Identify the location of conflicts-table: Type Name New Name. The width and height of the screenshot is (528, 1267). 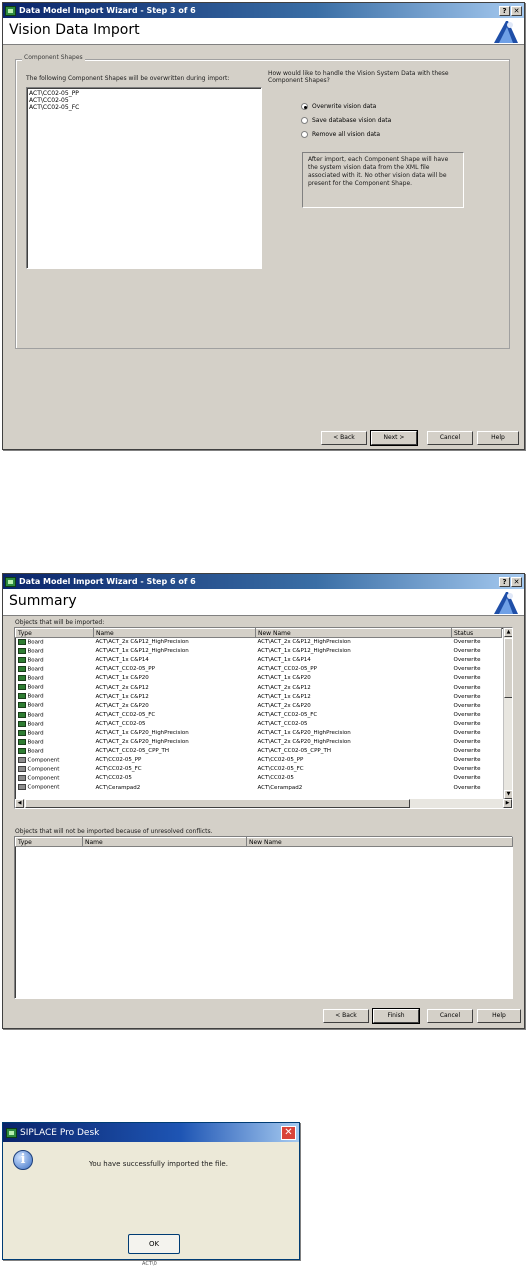
(263, 917).